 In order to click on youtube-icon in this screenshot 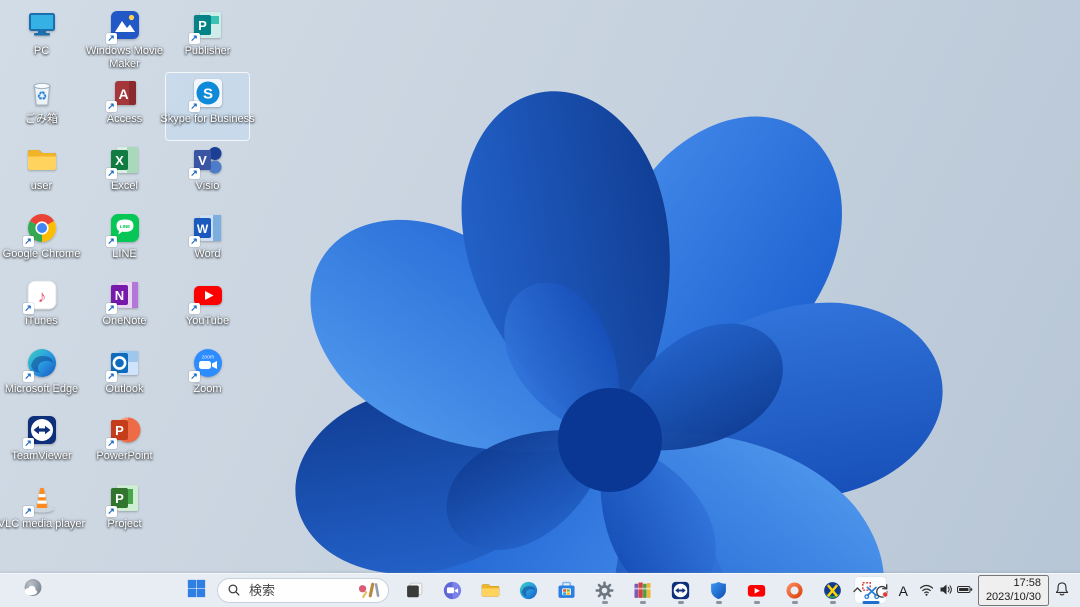, I will do `click(756, 590)`.